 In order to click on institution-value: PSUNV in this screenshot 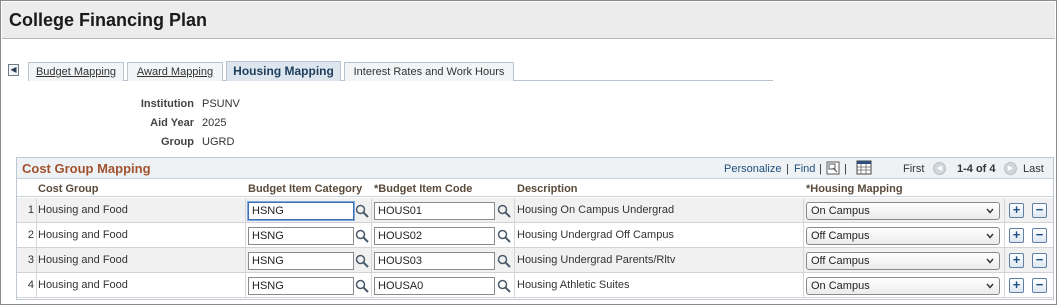, I will do `click(221, 104)`.